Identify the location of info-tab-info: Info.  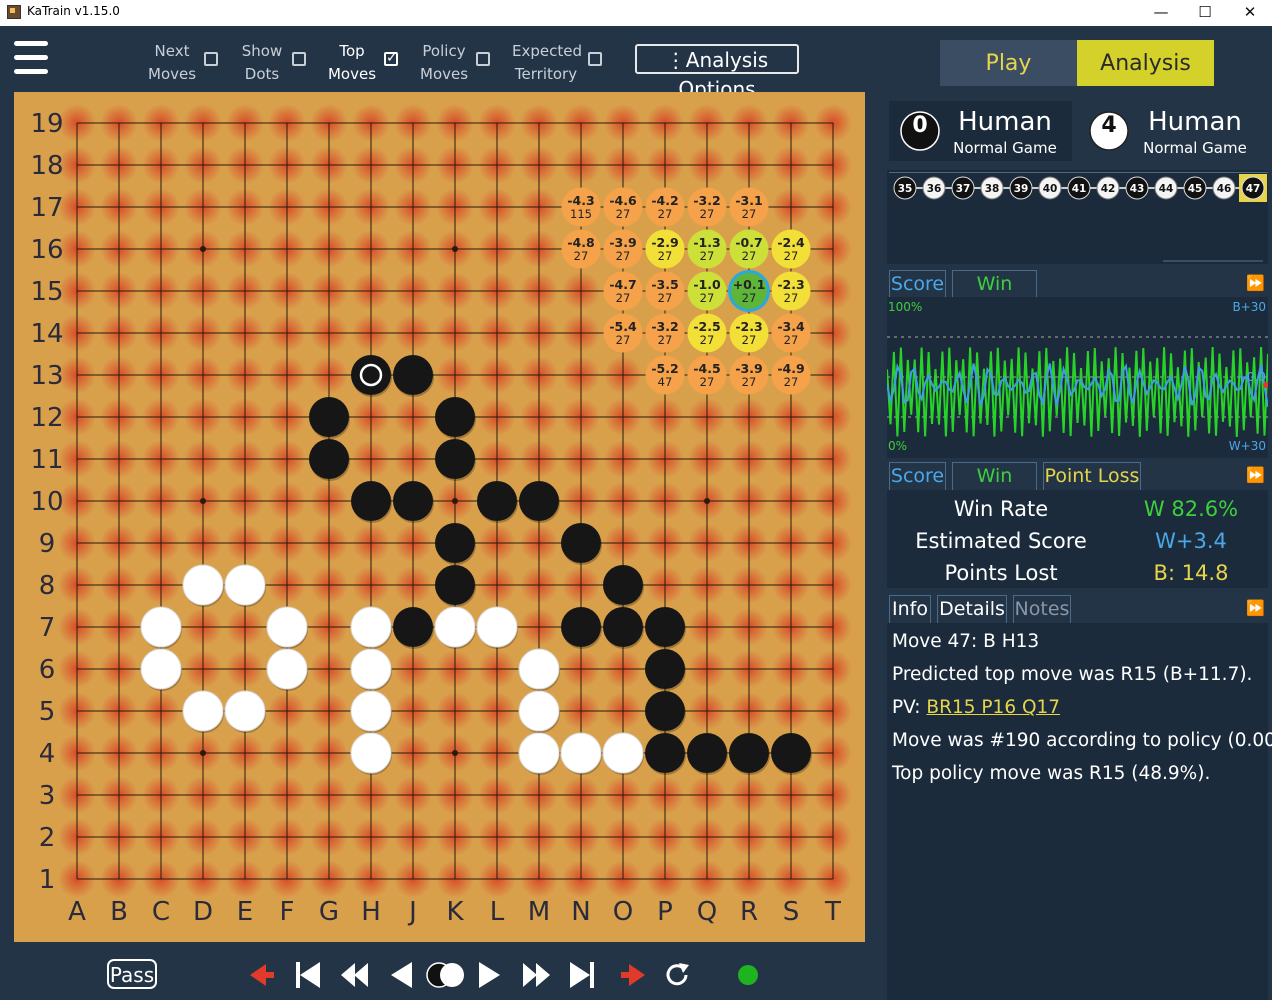
(910, 609).